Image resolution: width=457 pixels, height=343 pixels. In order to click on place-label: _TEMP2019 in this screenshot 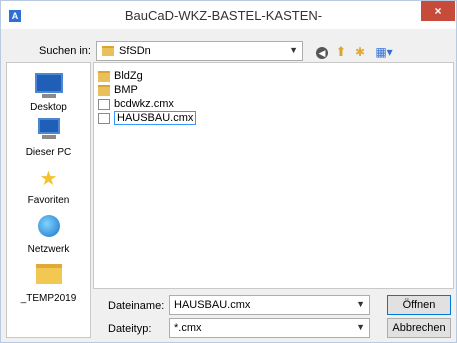, I will do `click(48, 298)`.